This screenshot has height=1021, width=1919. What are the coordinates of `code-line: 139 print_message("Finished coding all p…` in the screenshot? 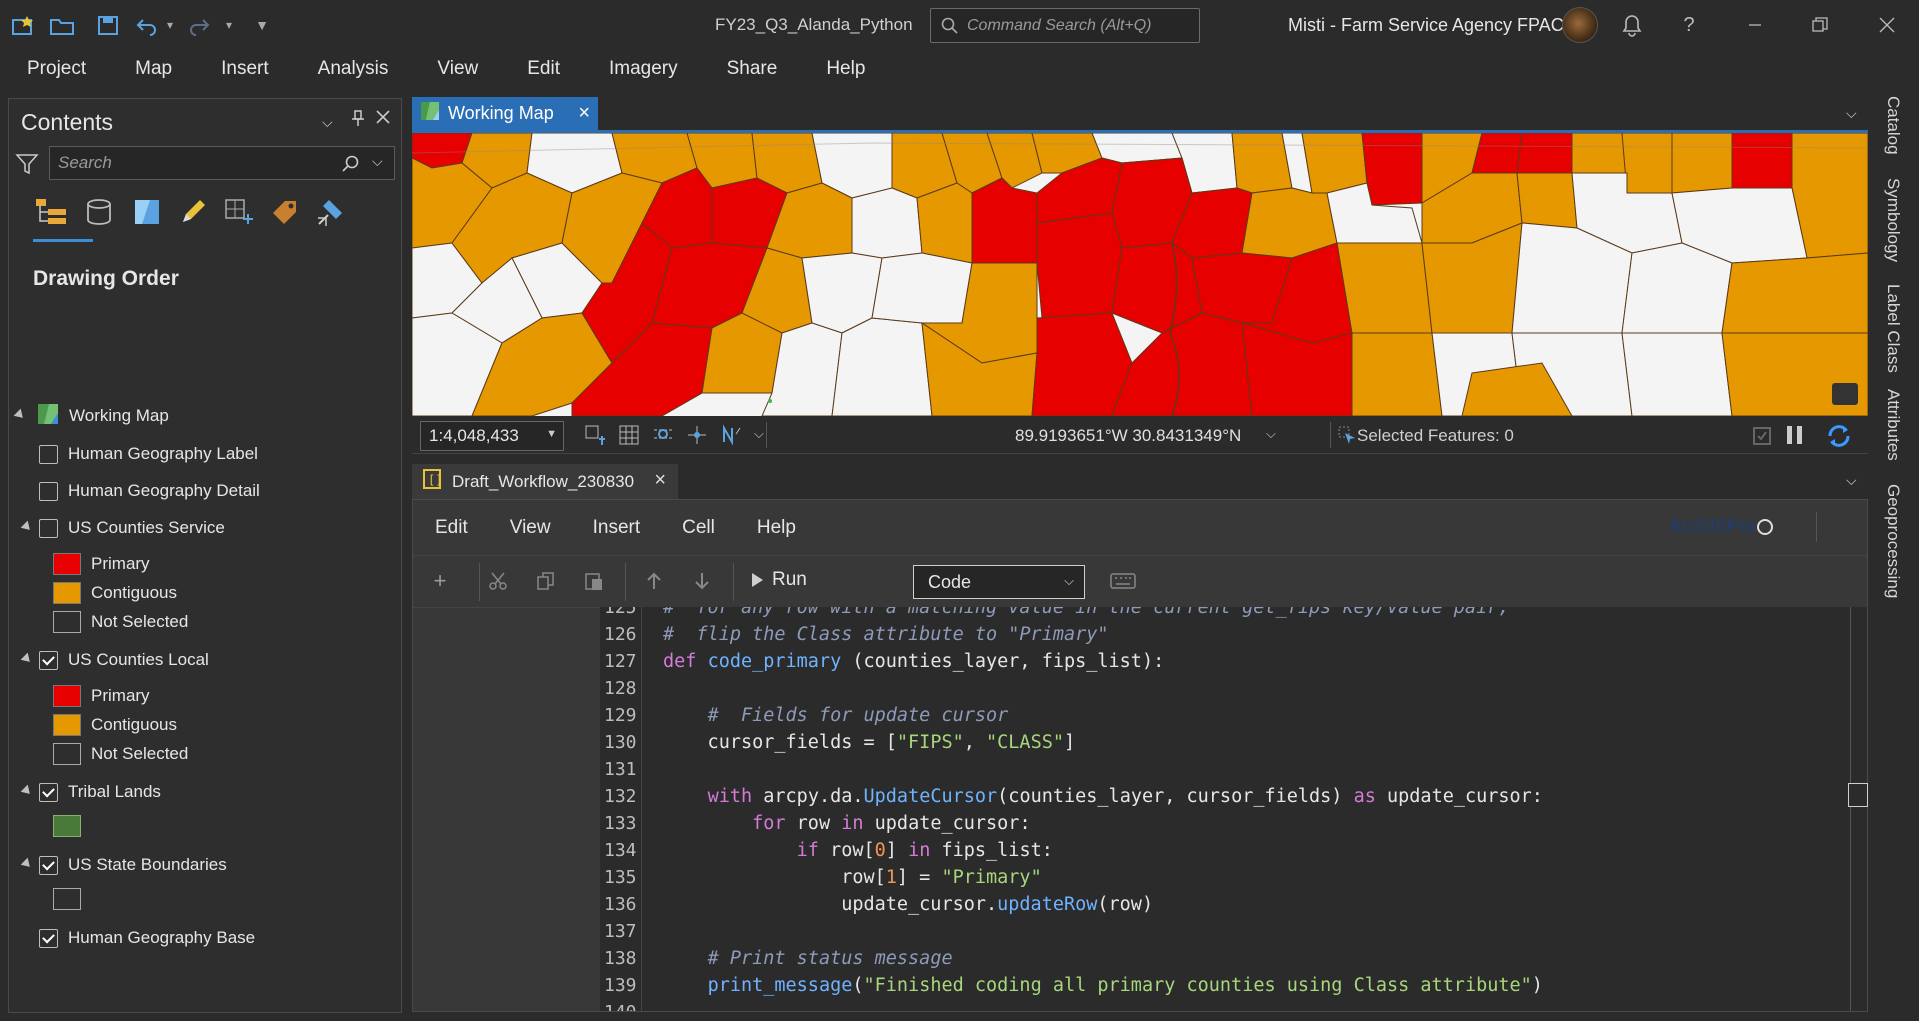 It's located at (1200, 985).